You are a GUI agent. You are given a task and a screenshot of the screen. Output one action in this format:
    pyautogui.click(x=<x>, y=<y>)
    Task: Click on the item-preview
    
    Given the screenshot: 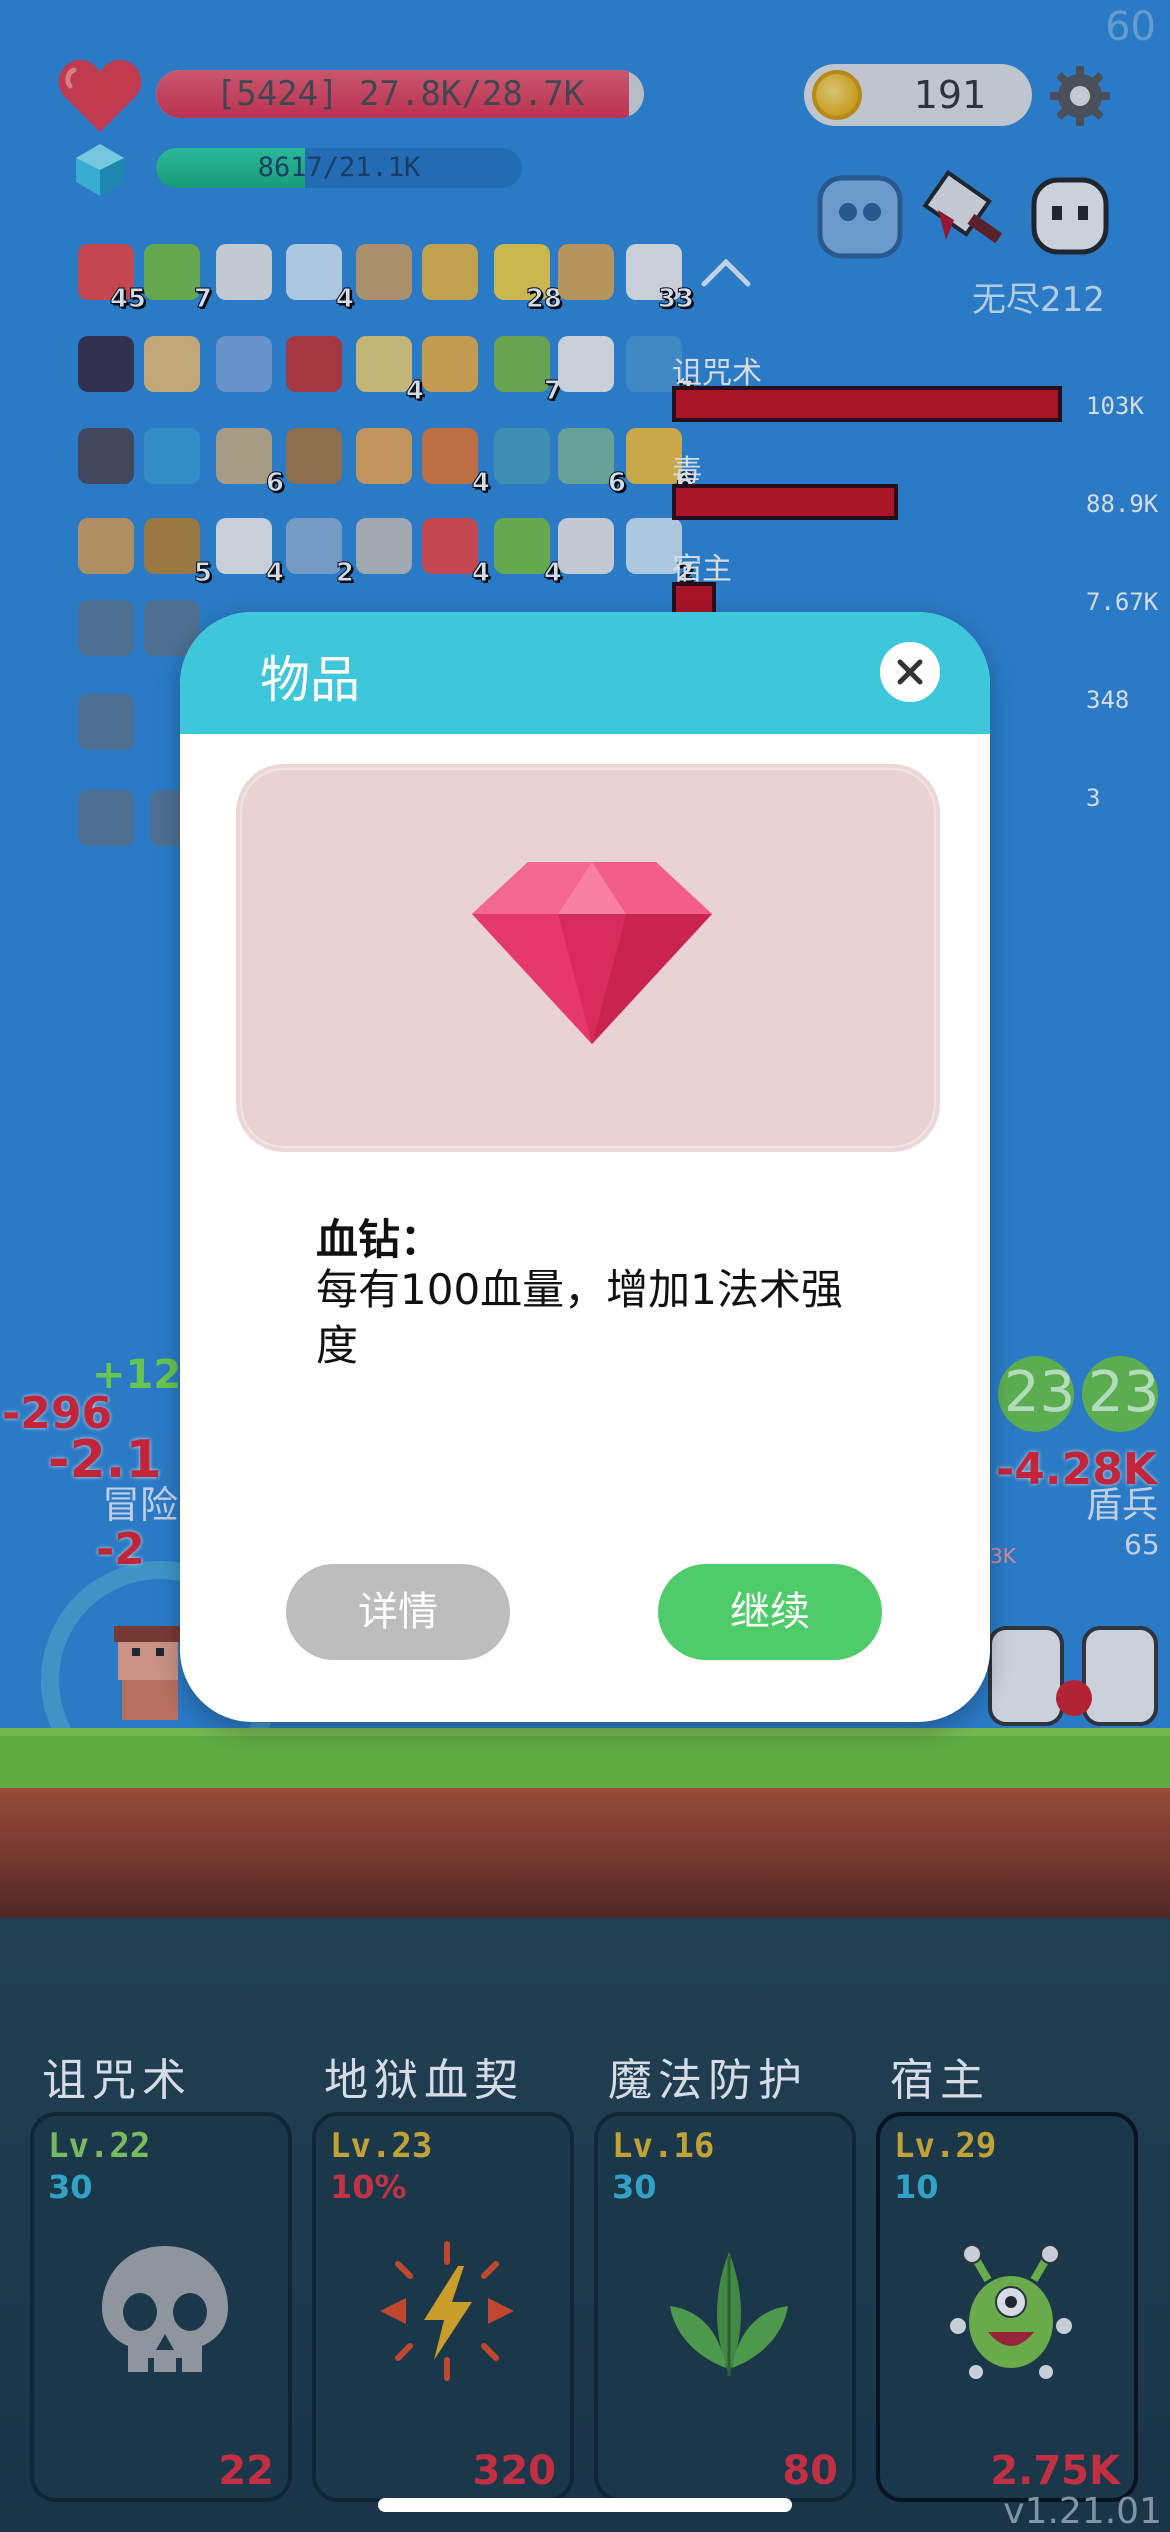 What is the action you would take?
    pyautogui.click(x=588, y=958)
    